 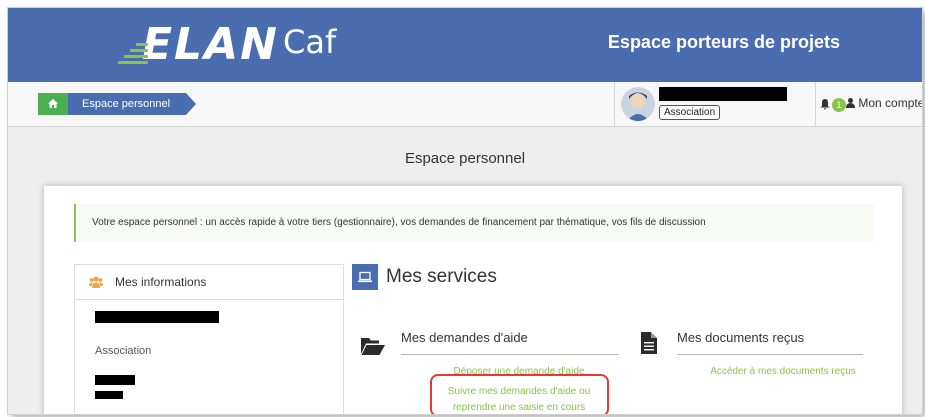 I want to click on users-icon, so click(x=96, y=282).